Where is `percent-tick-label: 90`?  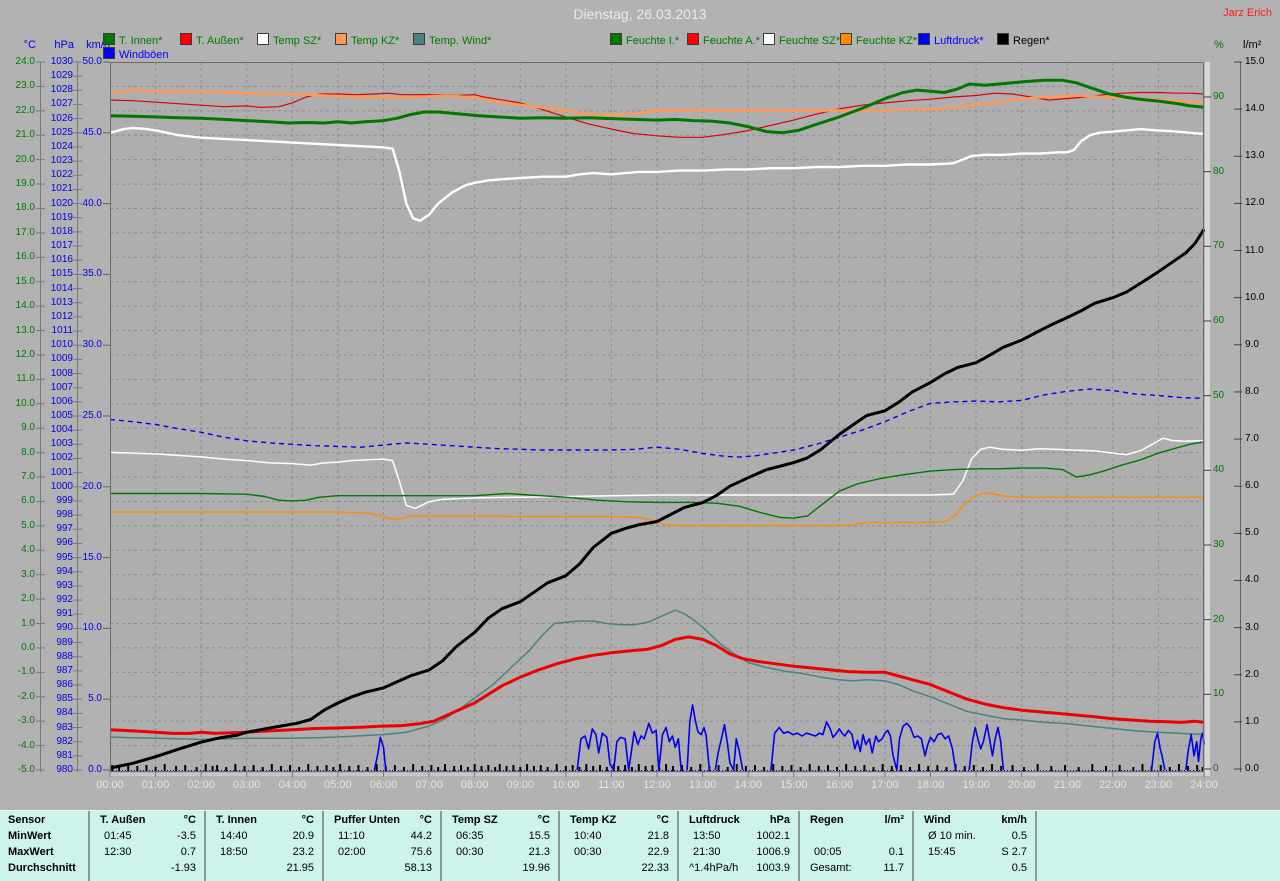 percent-tick-label: 90 is located at coordinates (1219, 96).